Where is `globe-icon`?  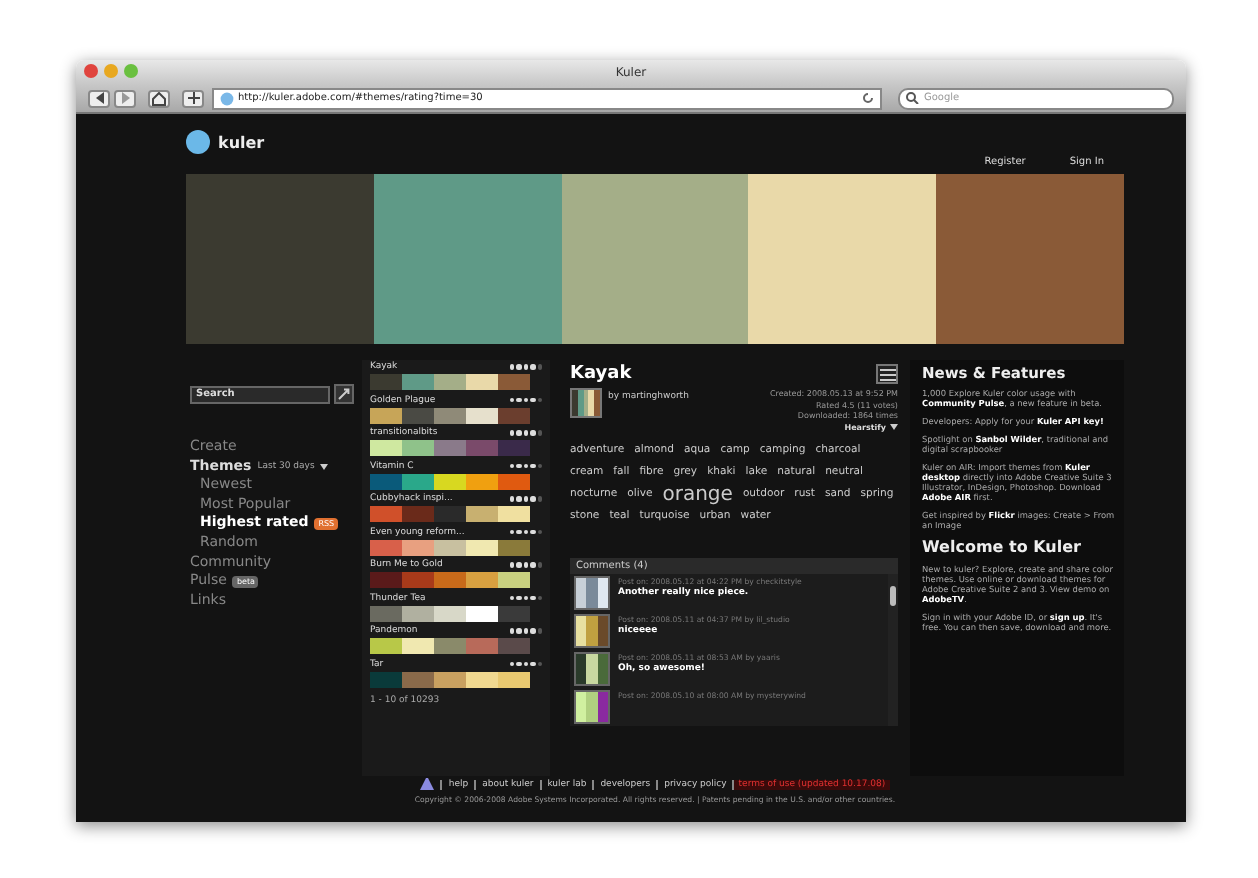
globe-icon is located at coordinates (227, 98).